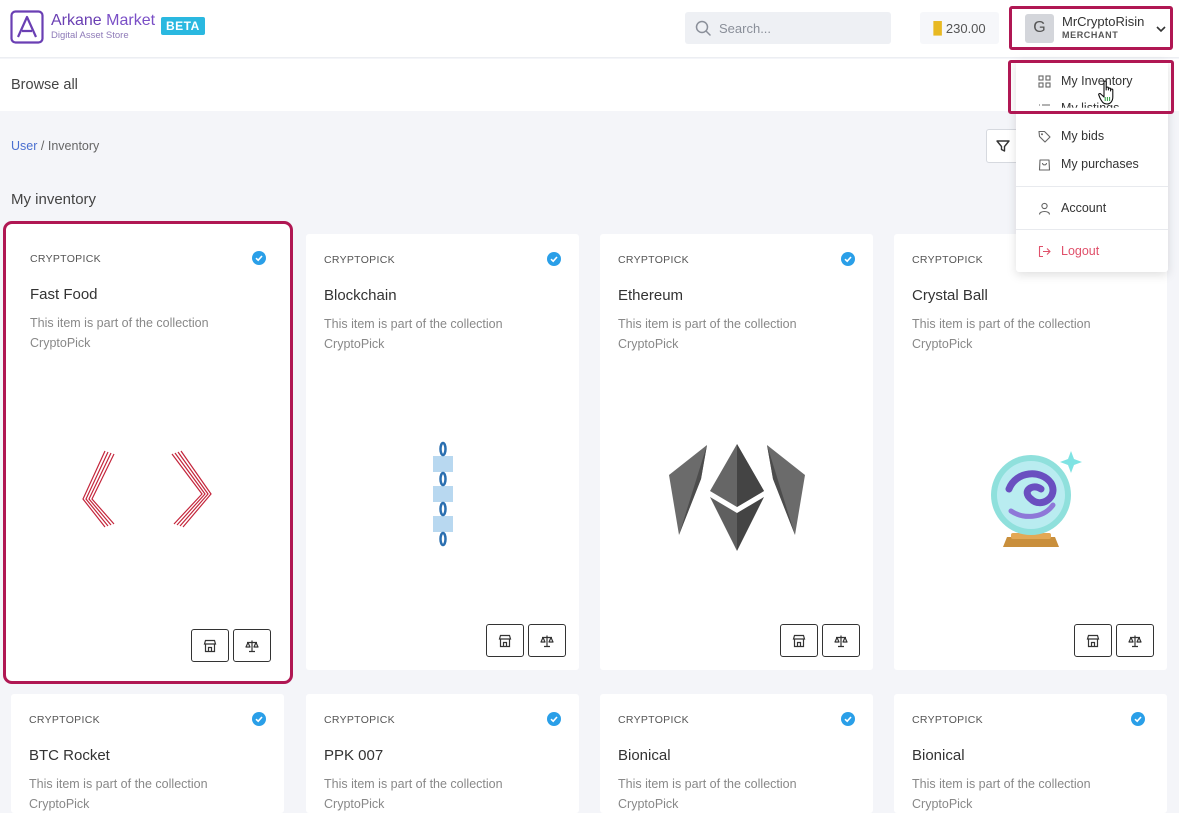 Image resolution: width=1179 pixels, height=813 pixels. I want to click on beta-badge: BETA, so click(183, 26).